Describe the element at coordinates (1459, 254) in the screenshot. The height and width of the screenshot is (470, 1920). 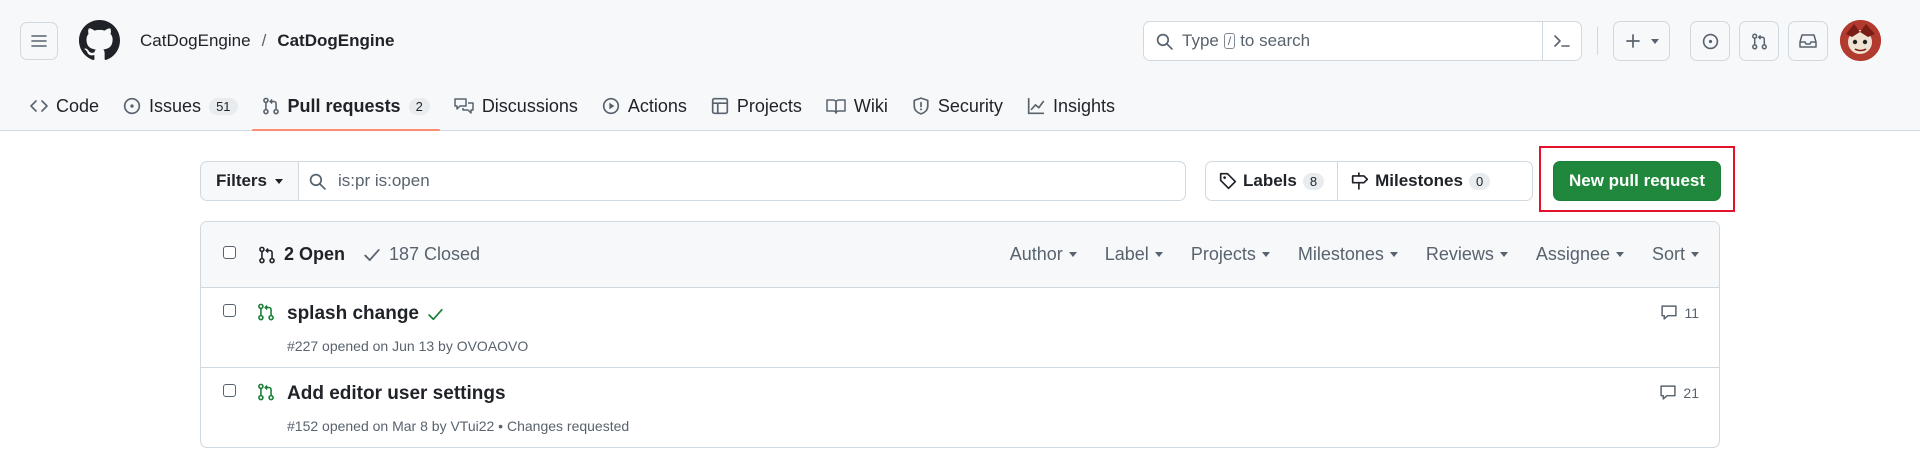
I see `reviews-filter-label: Reviews` at that location.